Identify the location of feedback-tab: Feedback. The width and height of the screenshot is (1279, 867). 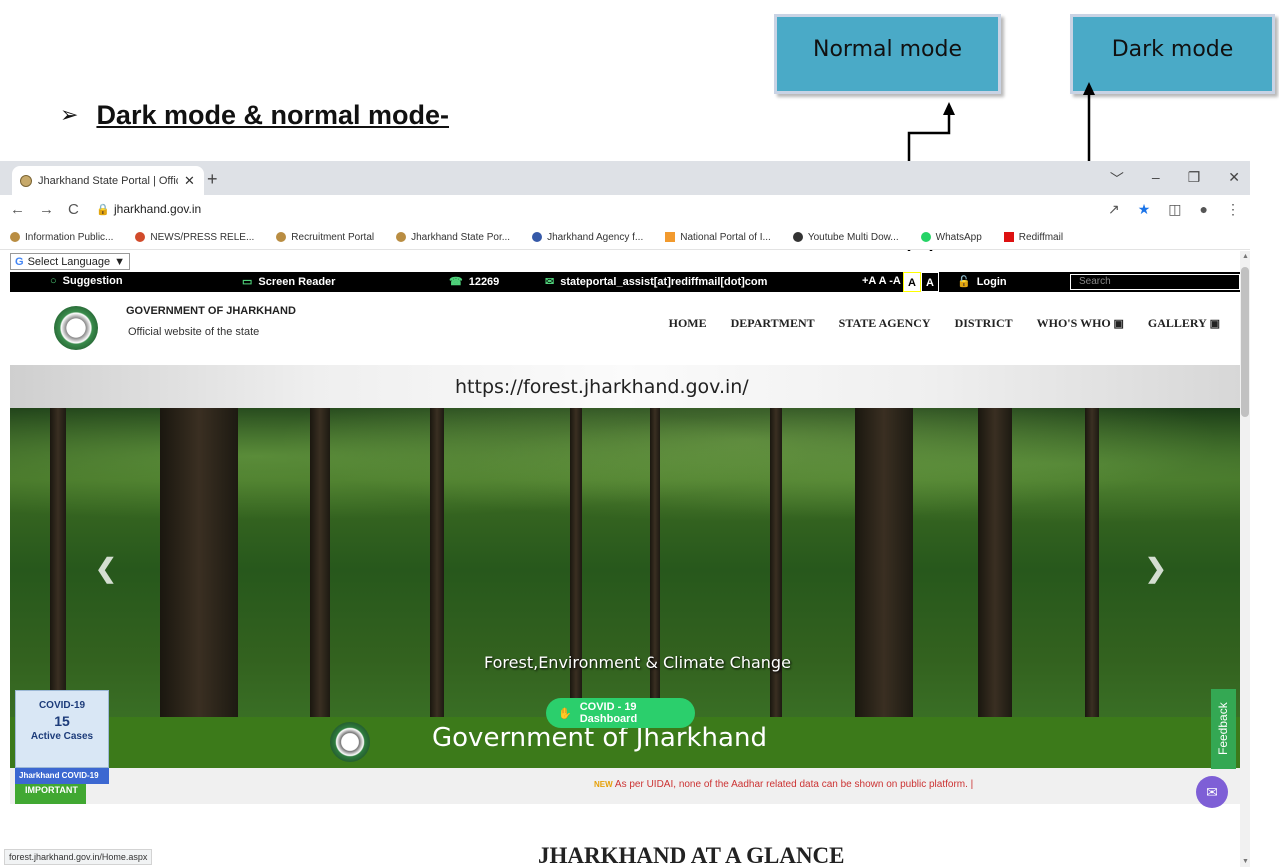
(1223, 729).